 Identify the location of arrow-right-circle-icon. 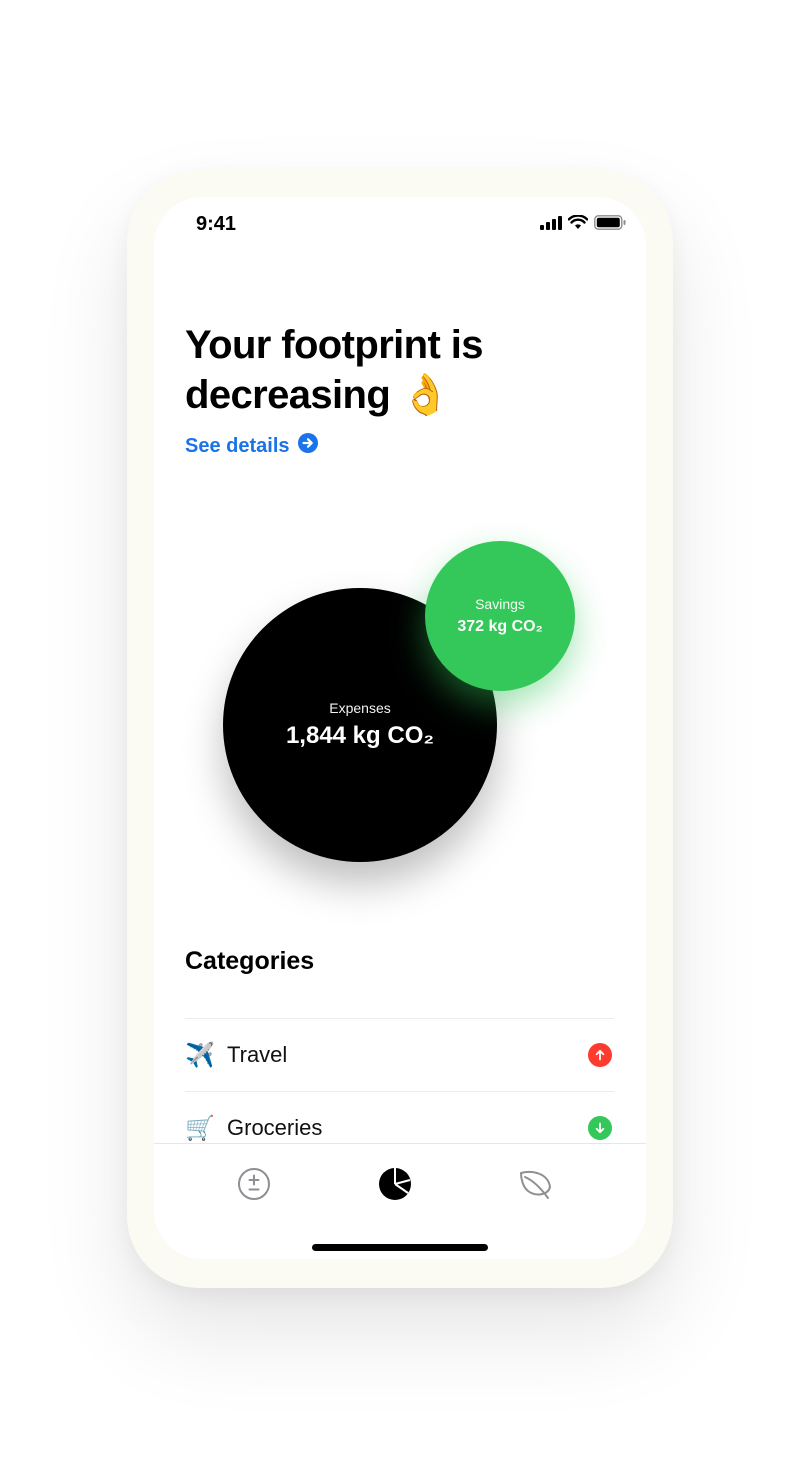
(307, 446).